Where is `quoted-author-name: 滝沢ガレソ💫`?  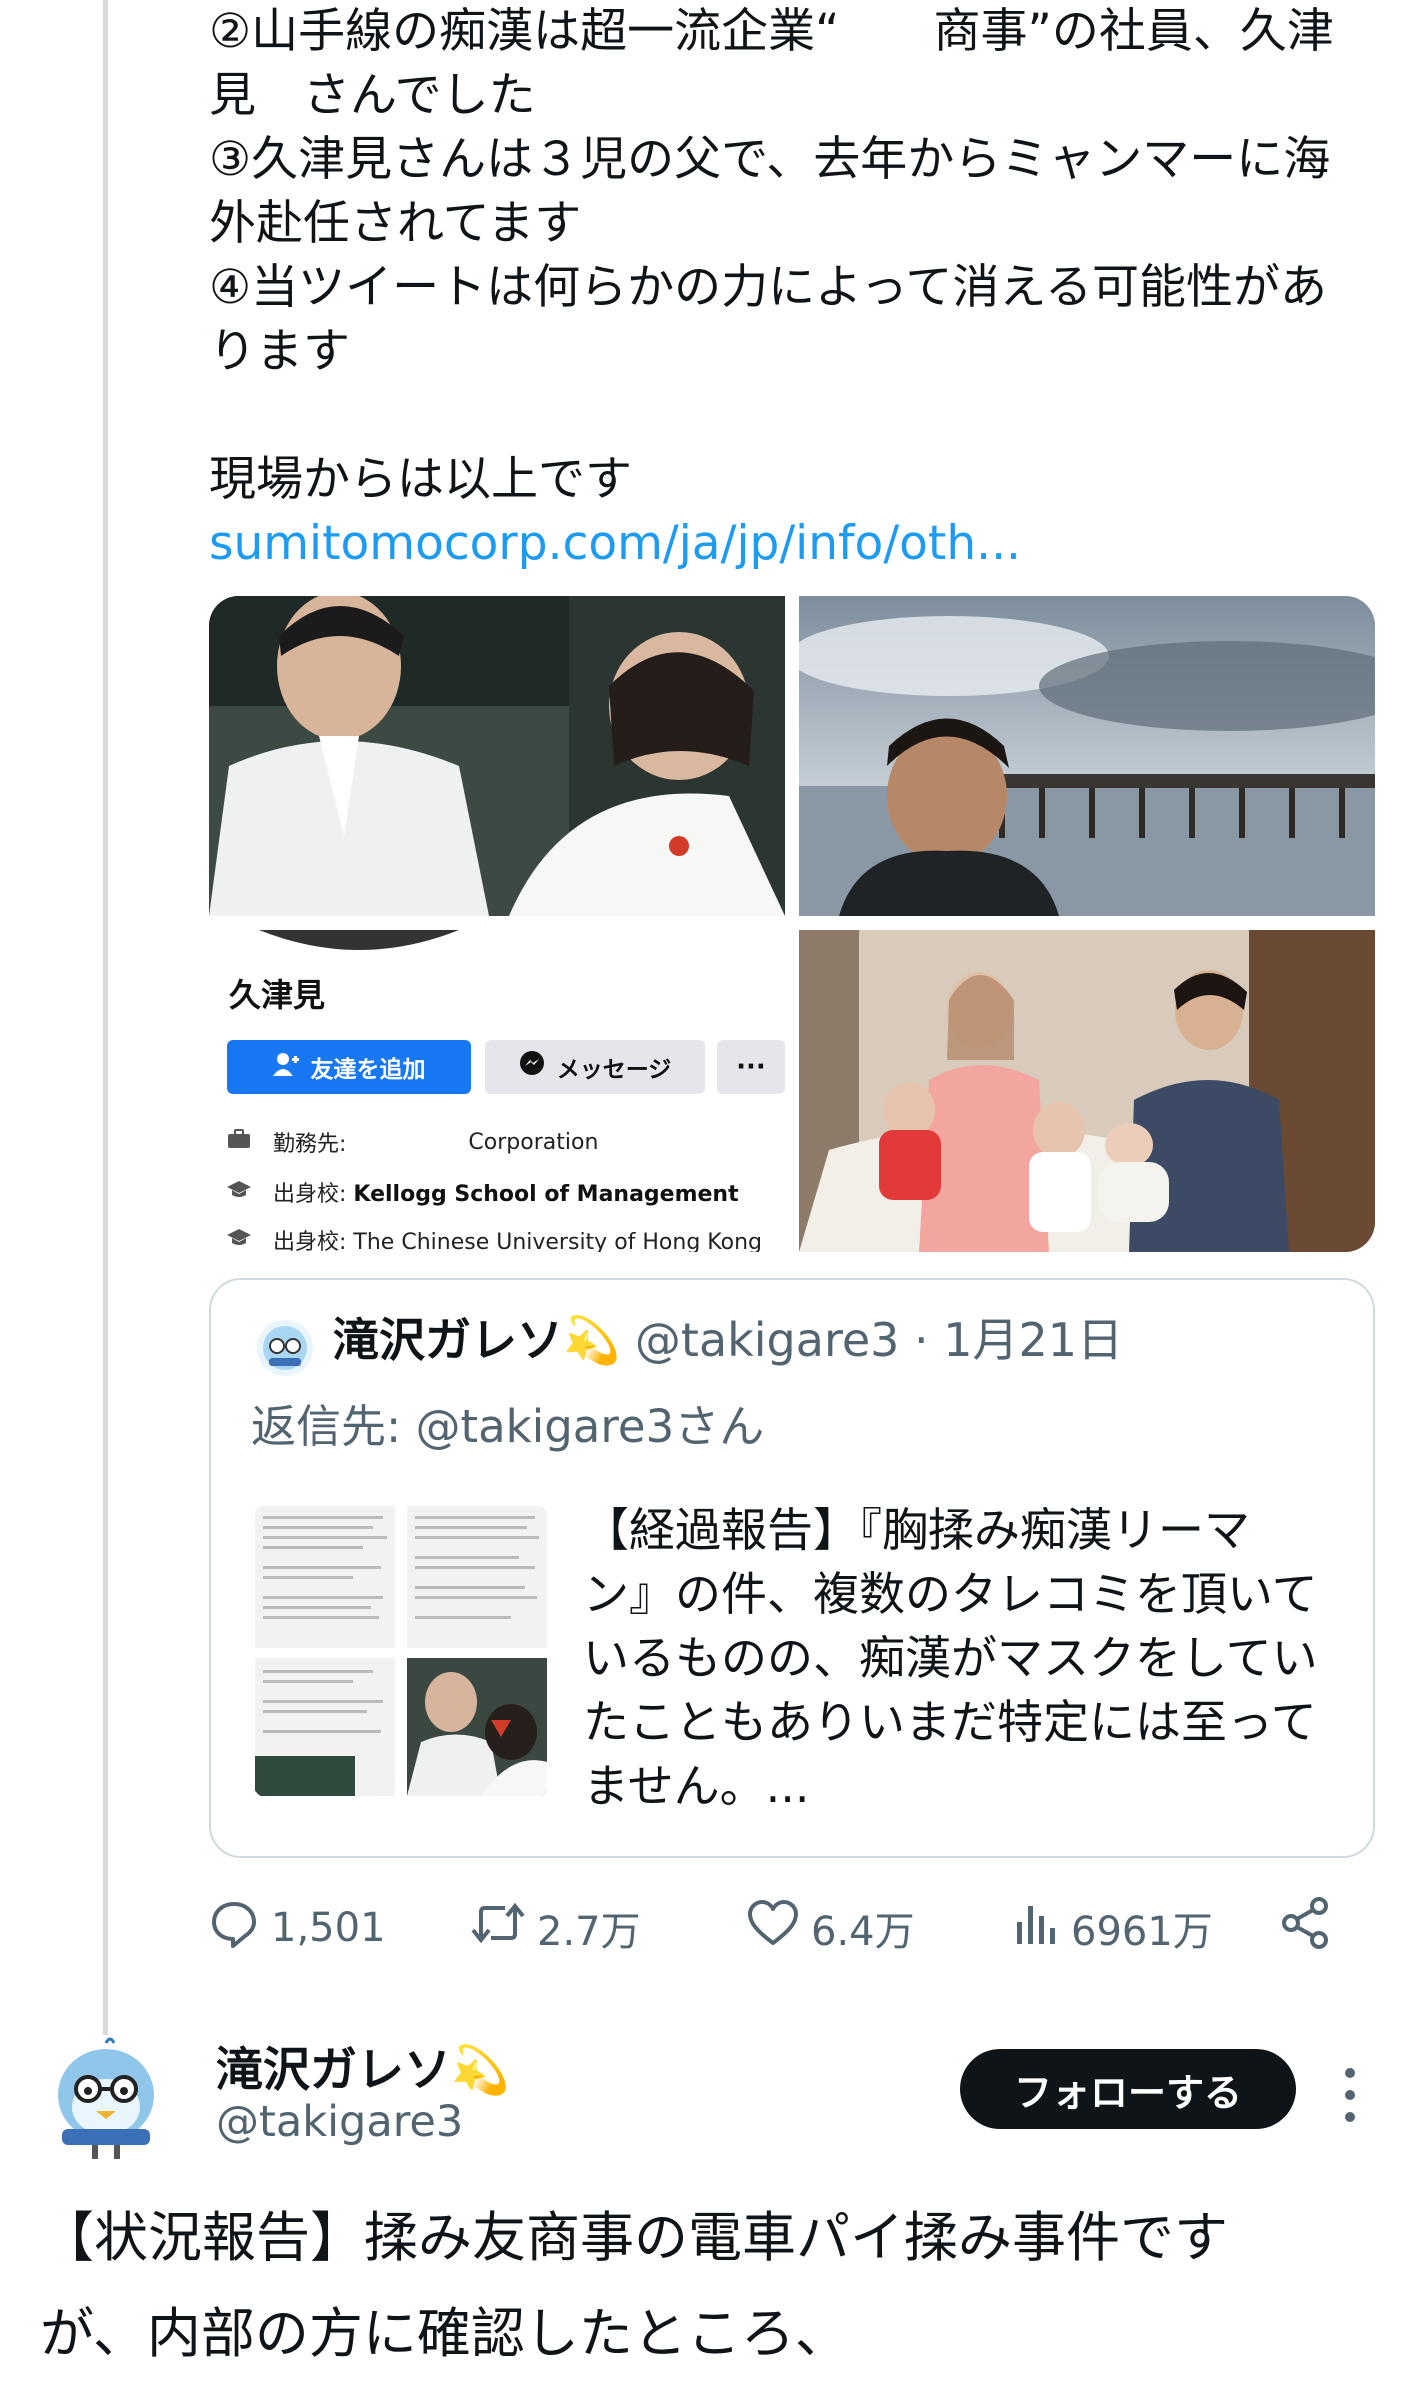 quoted-author-name: 滝沢ガレソ💫 is located at coordinates (476, 1340).